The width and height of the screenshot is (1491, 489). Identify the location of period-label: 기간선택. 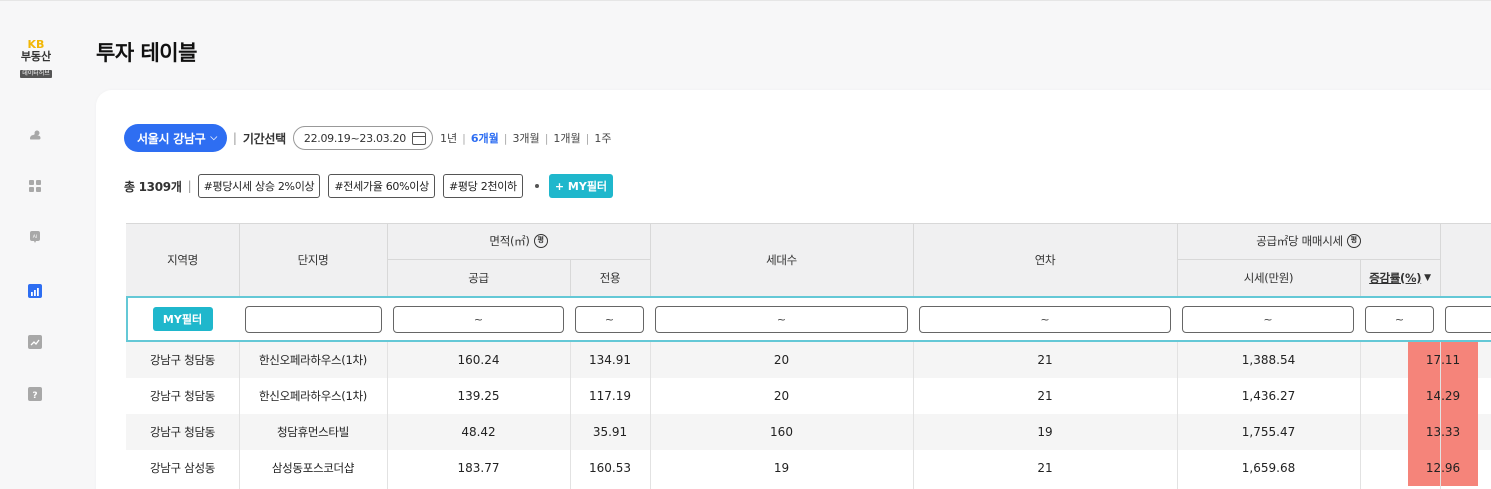
(264, 138).